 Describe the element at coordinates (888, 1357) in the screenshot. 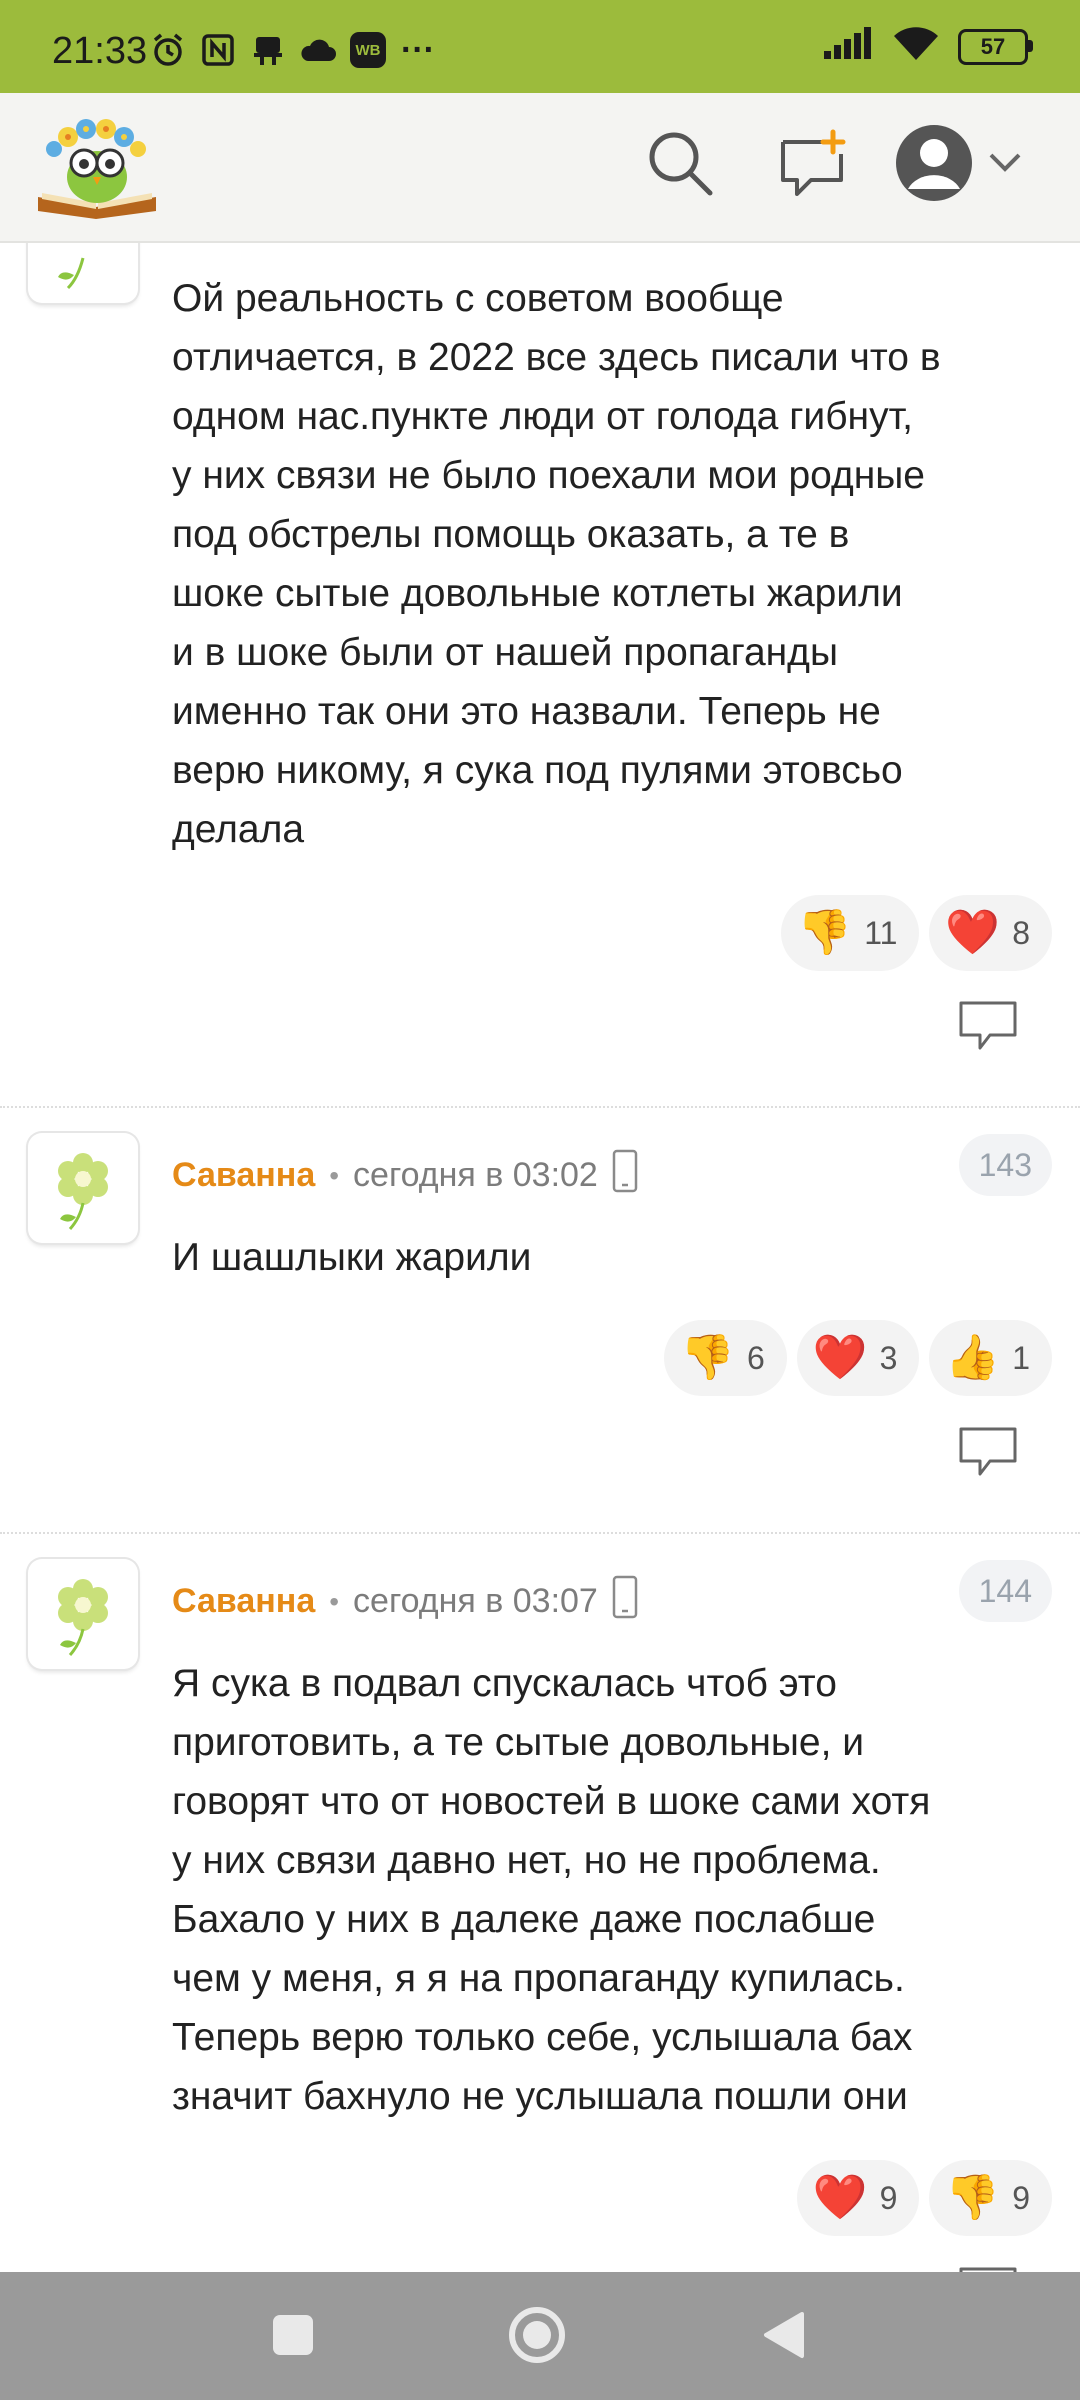

I see `reaction-count: 3` at that location.